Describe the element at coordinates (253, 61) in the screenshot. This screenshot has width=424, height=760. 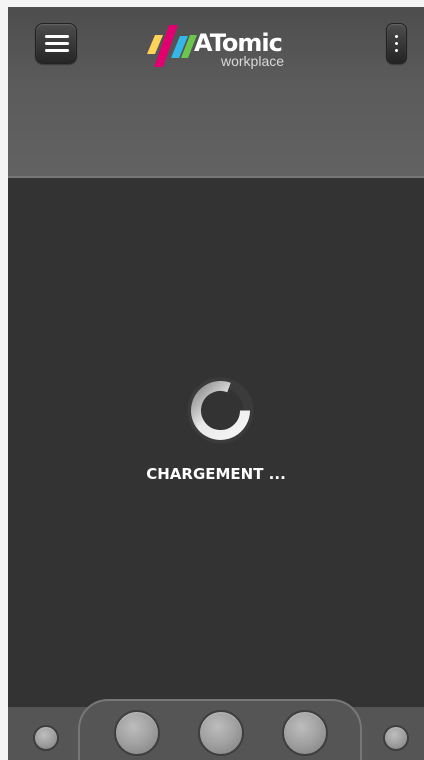
I see `logo-subtitle-text: workplace` at that location.